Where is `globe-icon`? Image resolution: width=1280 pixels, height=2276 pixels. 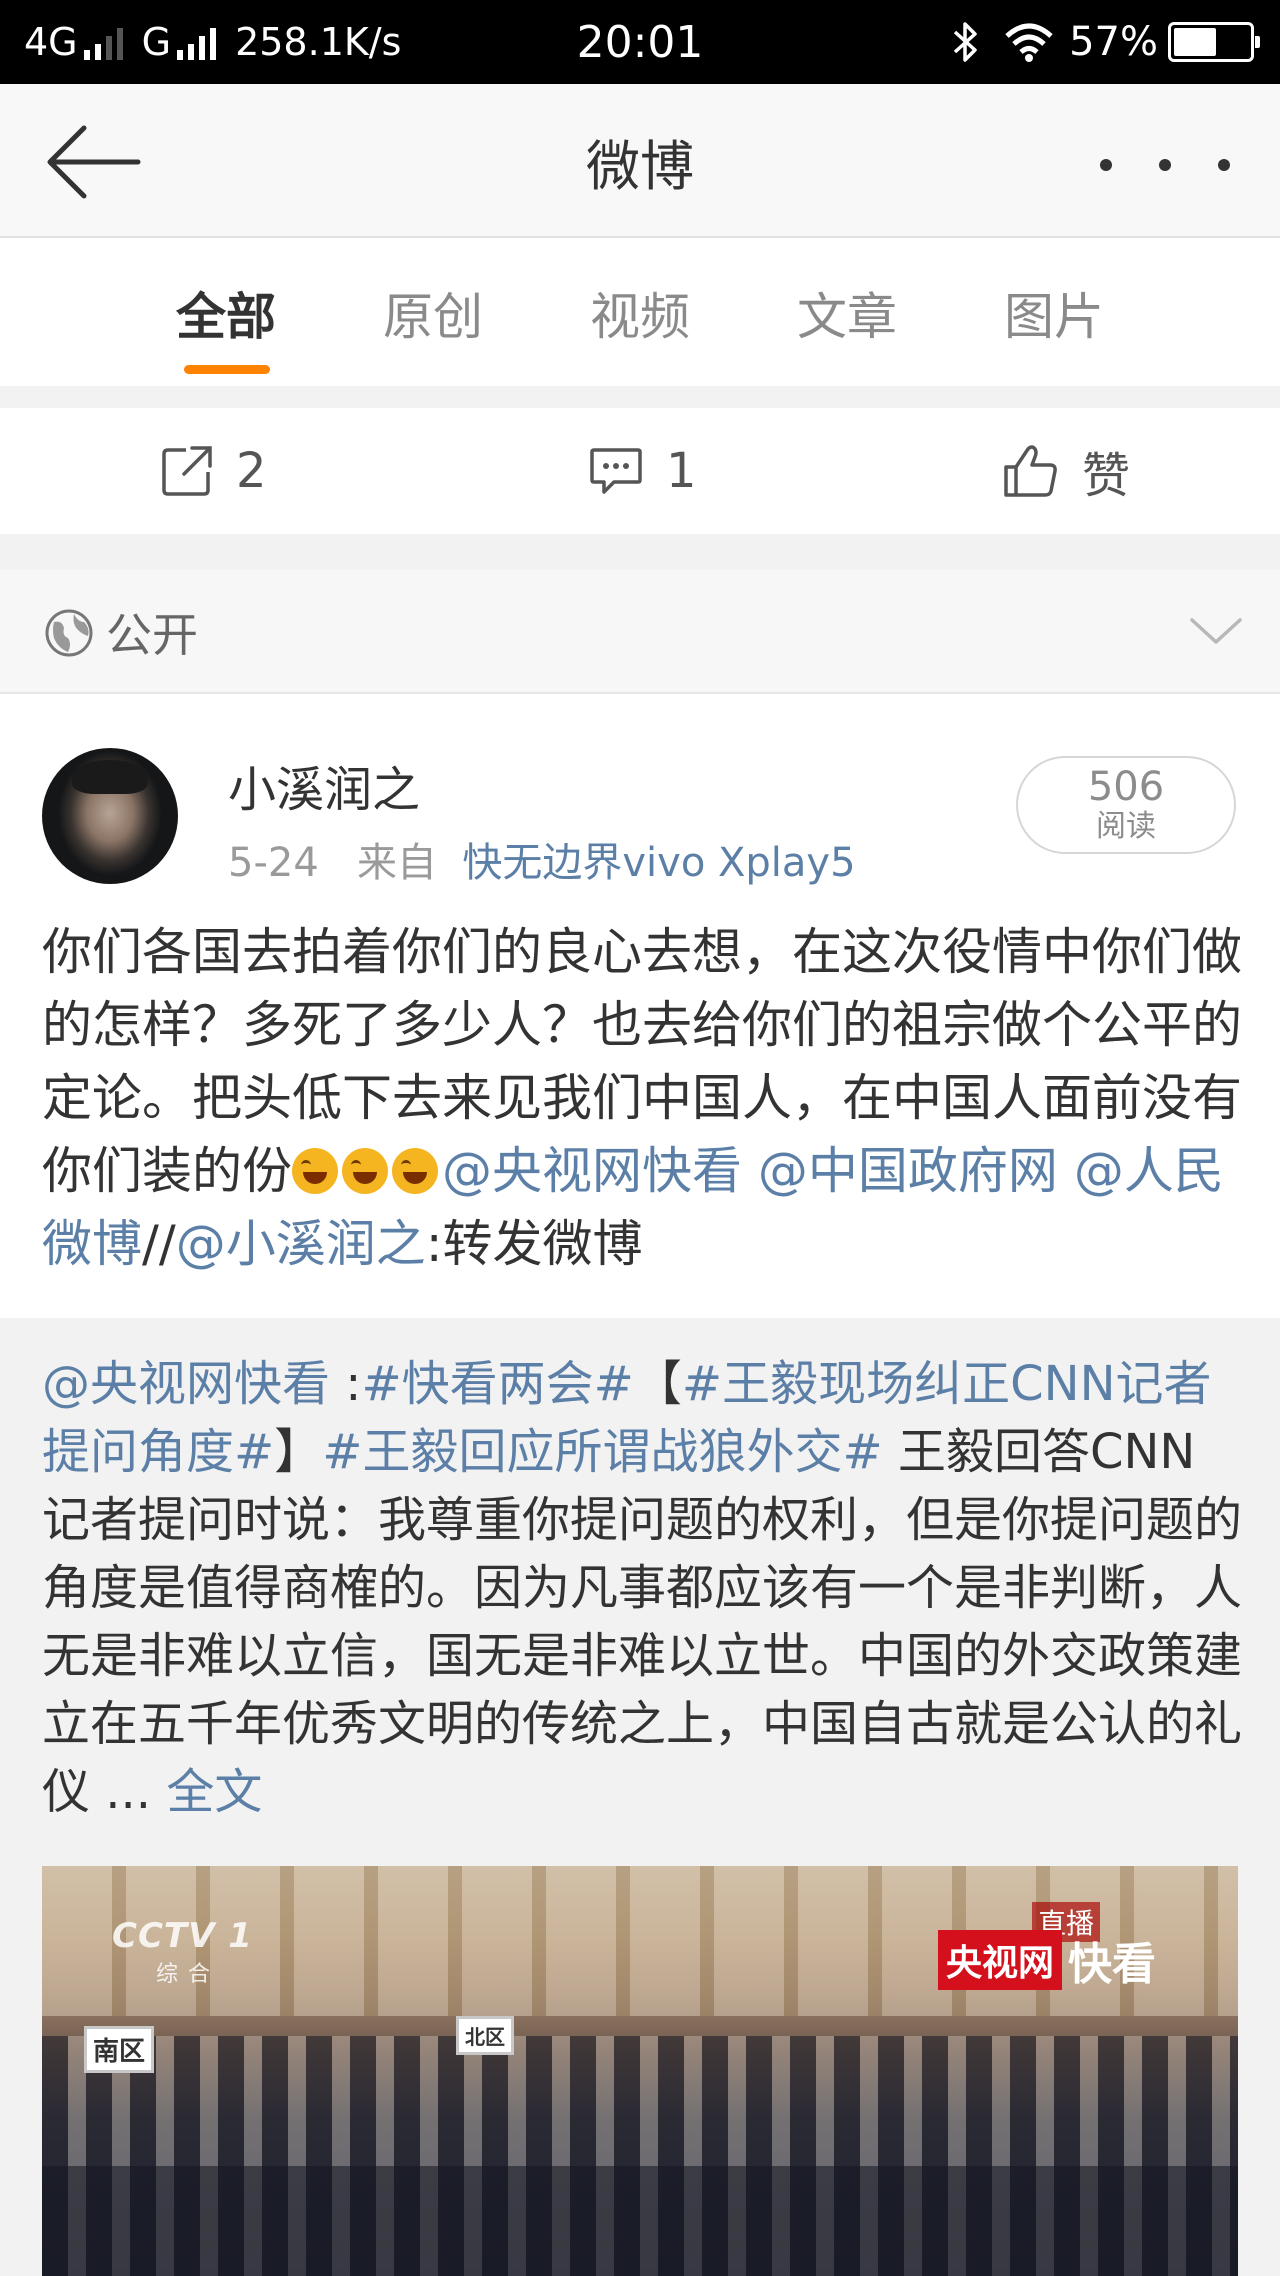
globe-icon is located at coordinates (69, 633).